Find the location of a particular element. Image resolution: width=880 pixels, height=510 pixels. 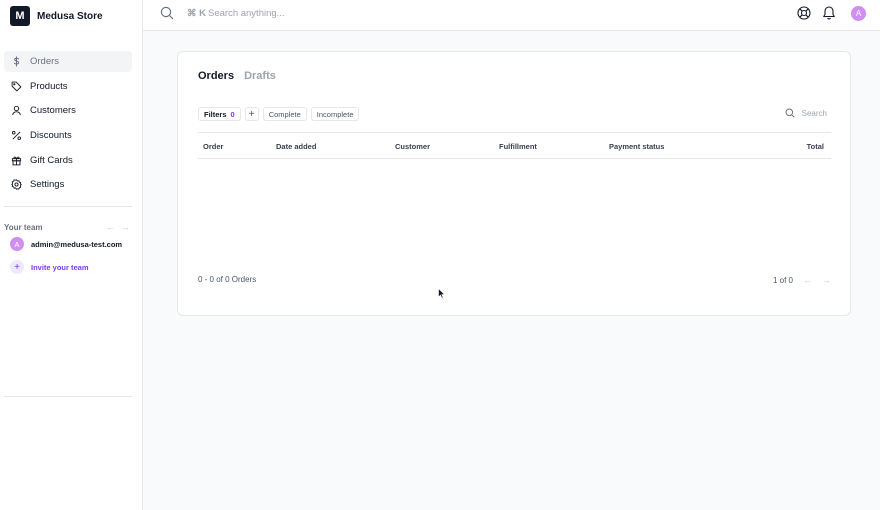

column-header-payment-status: Payment status is located at coordinates (637, 146).